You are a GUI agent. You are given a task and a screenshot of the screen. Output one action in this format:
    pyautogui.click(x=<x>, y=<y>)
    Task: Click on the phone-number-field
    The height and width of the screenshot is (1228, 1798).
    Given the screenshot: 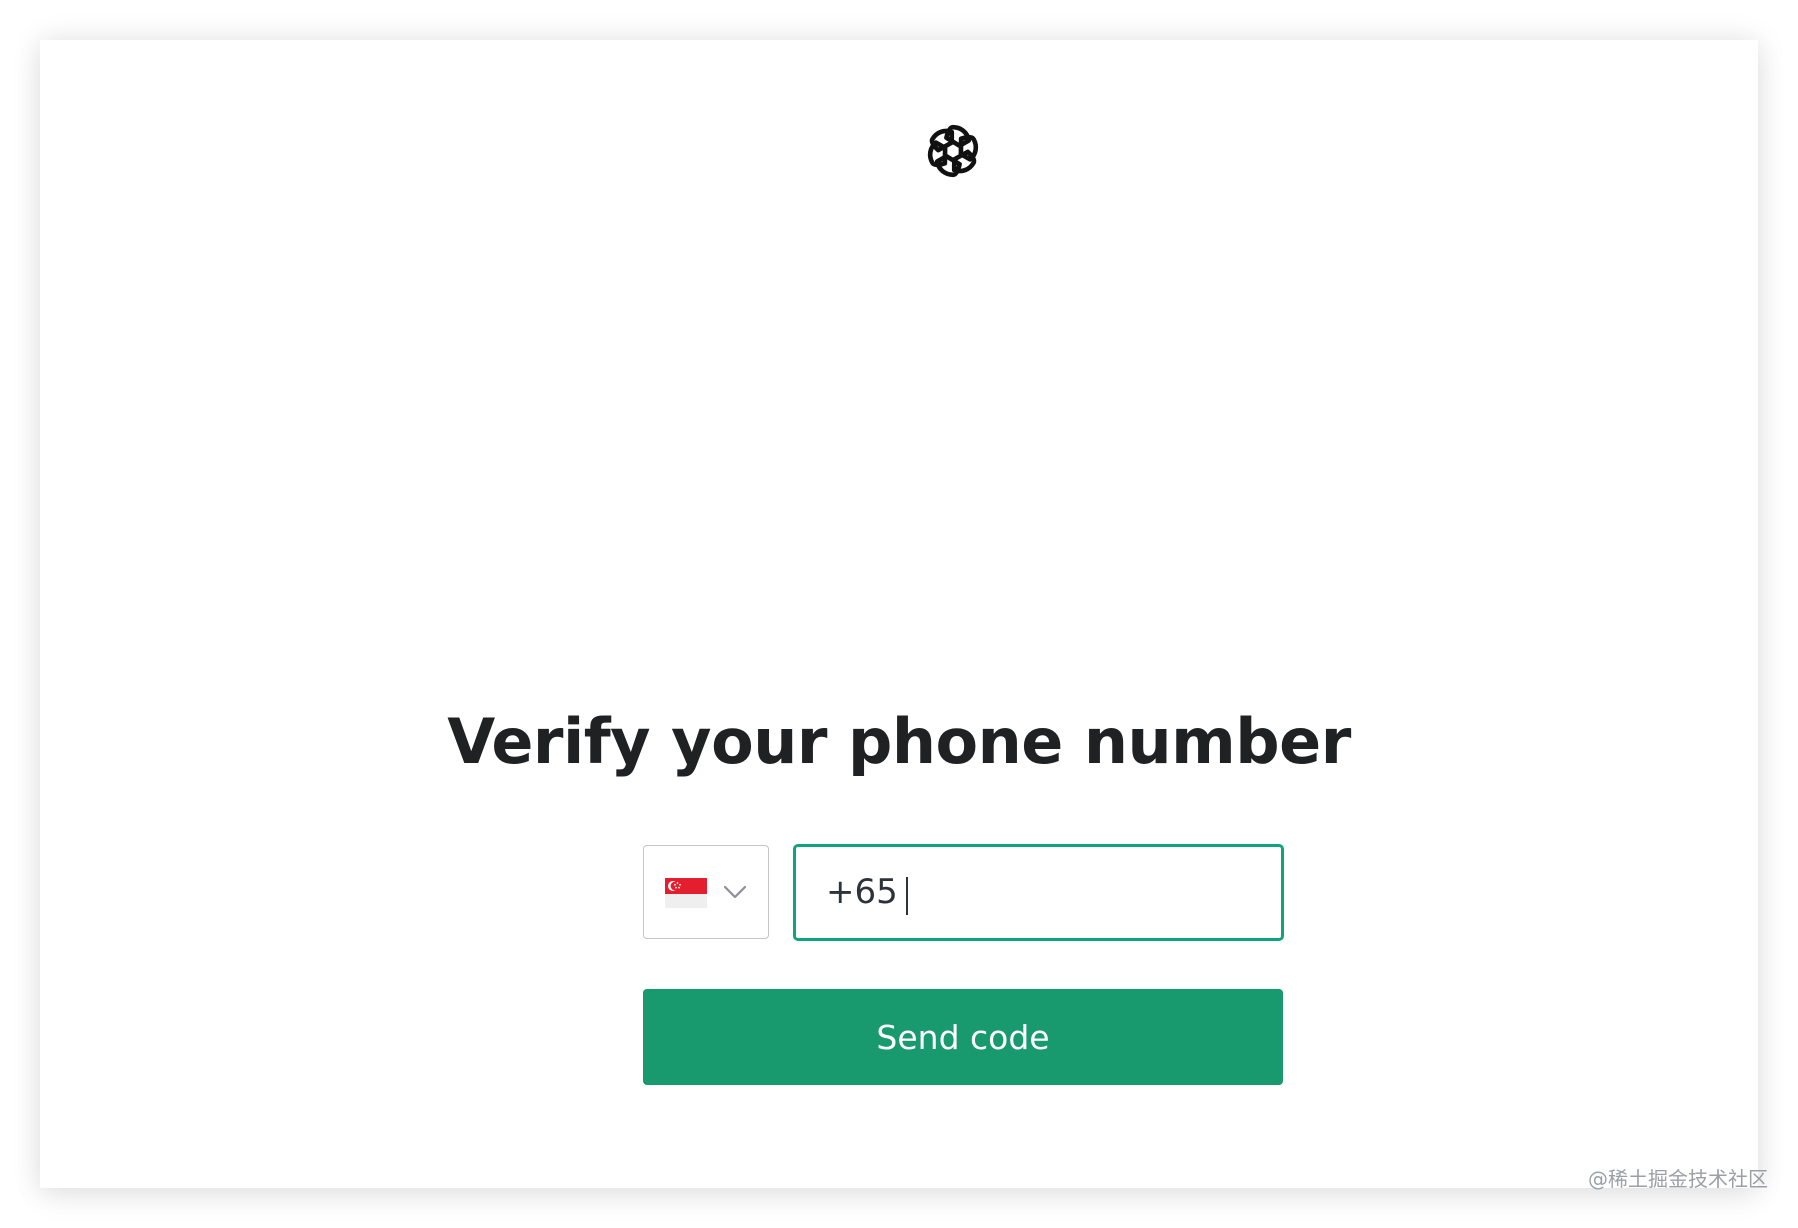 What is the action you would take?
    pyautogui.click(x=1038, y=892)
    